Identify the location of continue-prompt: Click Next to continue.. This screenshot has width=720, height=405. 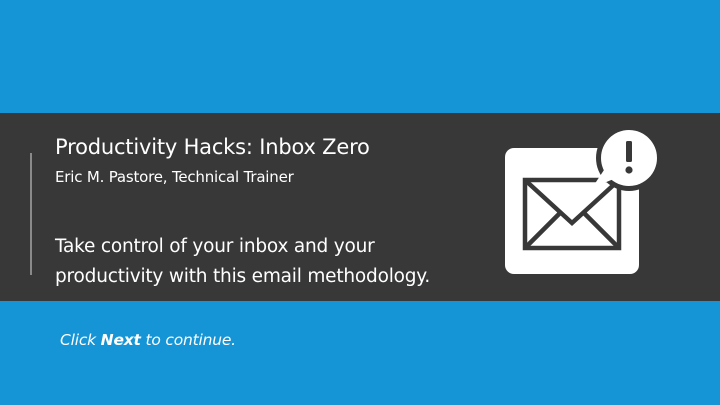
(148, 340).